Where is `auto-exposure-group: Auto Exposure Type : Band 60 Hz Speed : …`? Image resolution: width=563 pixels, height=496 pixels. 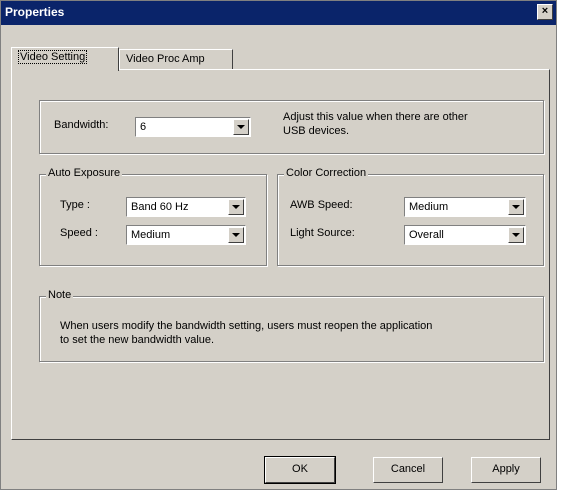 auto-exposure-group: Auto Exposure Type : Band 60 Hz Speed : … is located at coordinates (153, 216).